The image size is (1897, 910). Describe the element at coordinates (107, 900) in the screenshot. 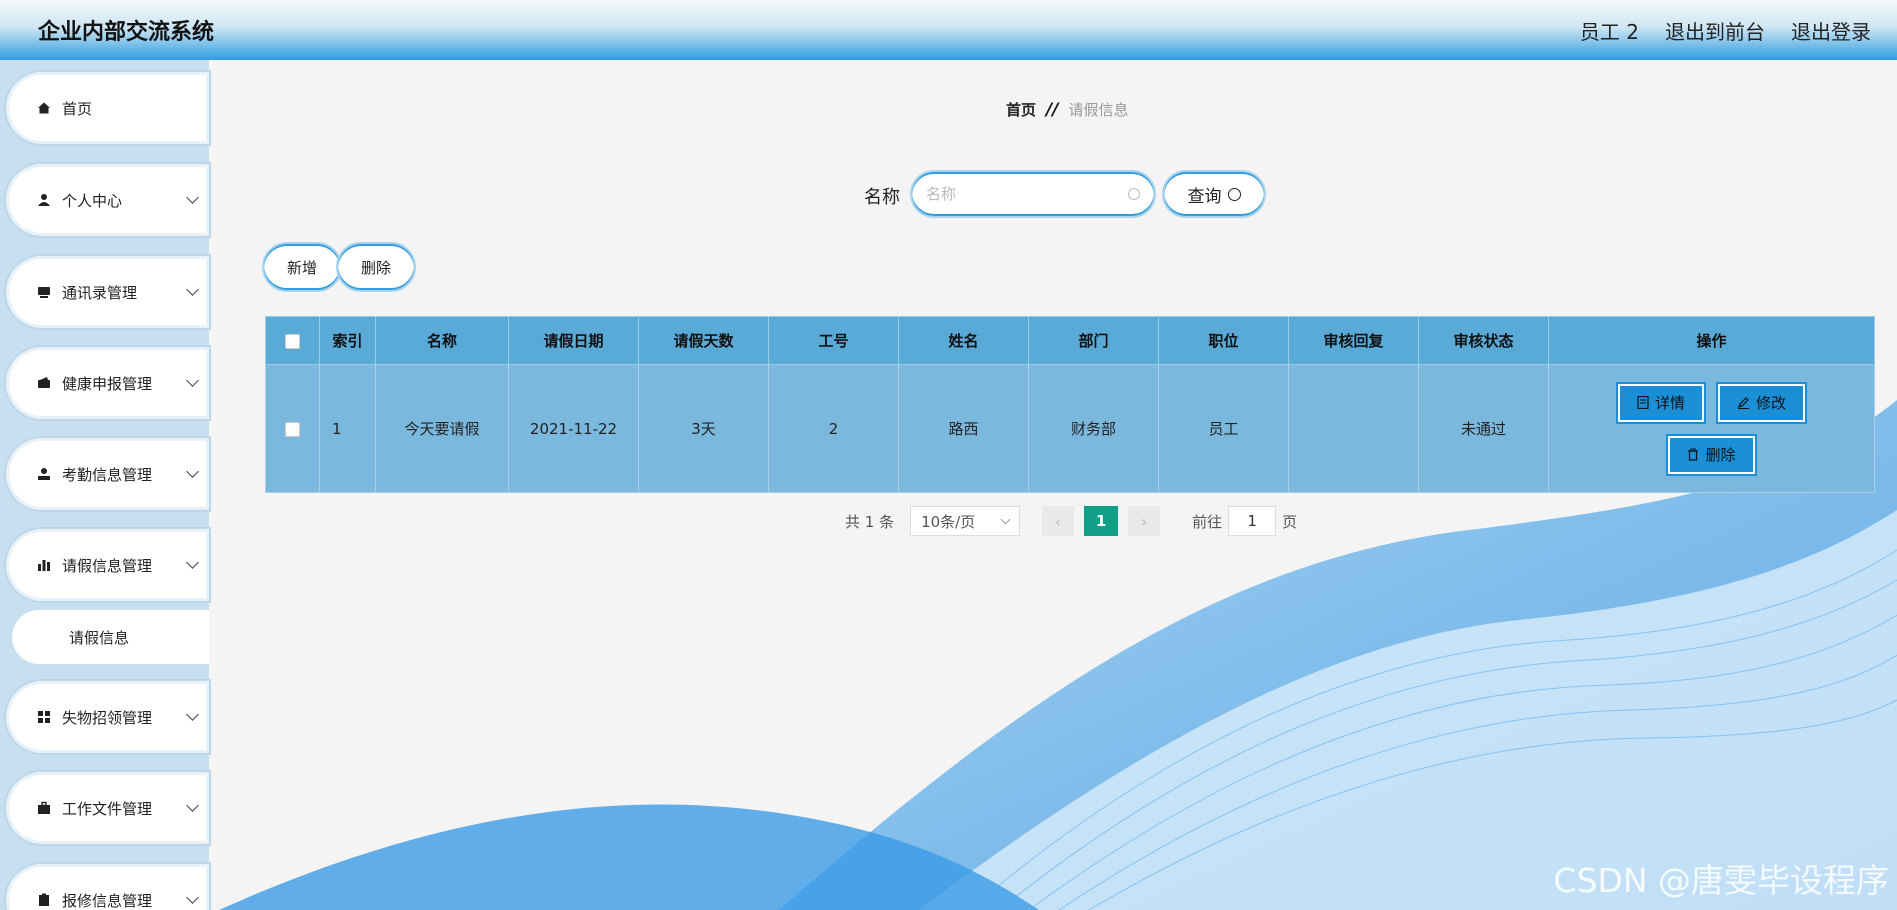

I see `sidebar-item-label: 报修信息管理` at that location.